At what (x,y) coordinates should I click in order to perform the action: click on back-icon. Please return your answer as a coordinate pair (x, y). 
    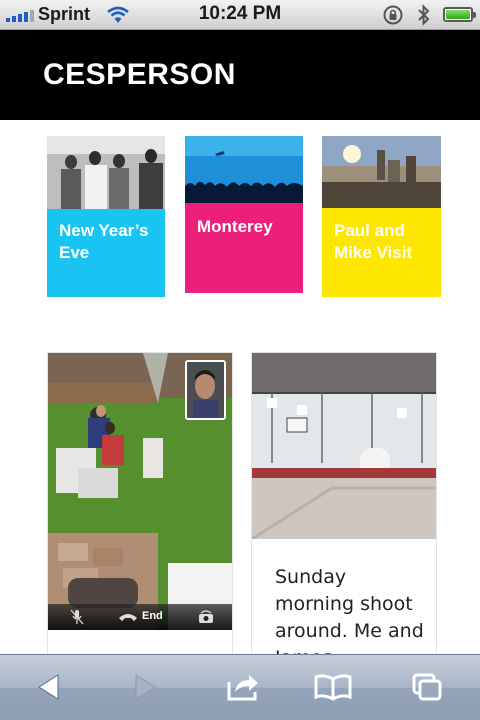
    Looking at the image, I should click on (48, 687).